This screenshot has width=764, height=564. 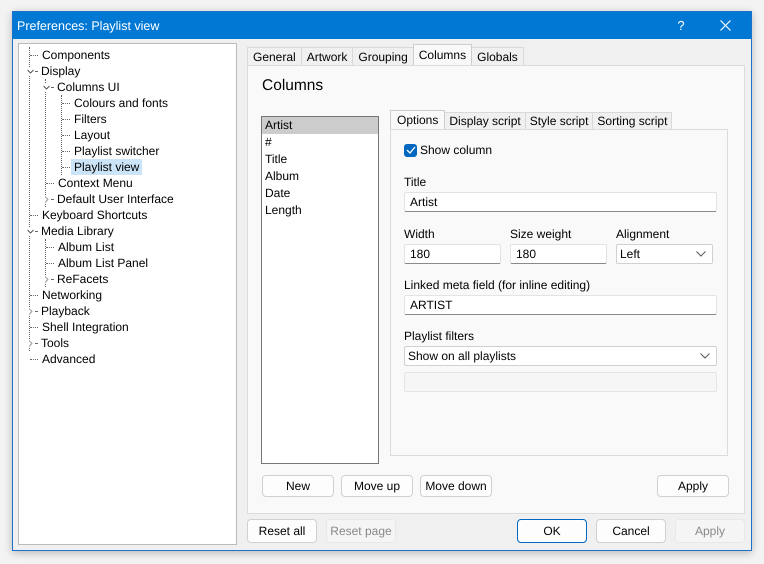 I want to click on checkbox-label: Show column, so click(x=456, y=150).